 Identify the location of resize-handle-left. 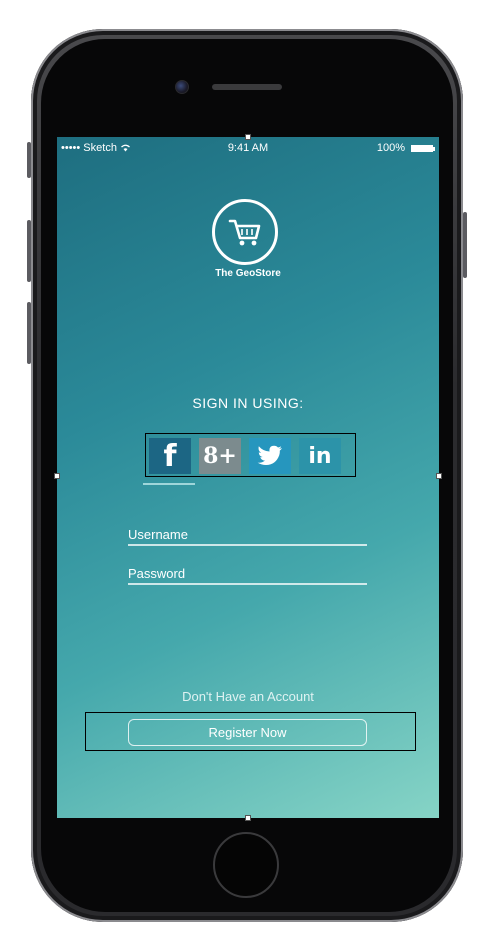
(57, 476).